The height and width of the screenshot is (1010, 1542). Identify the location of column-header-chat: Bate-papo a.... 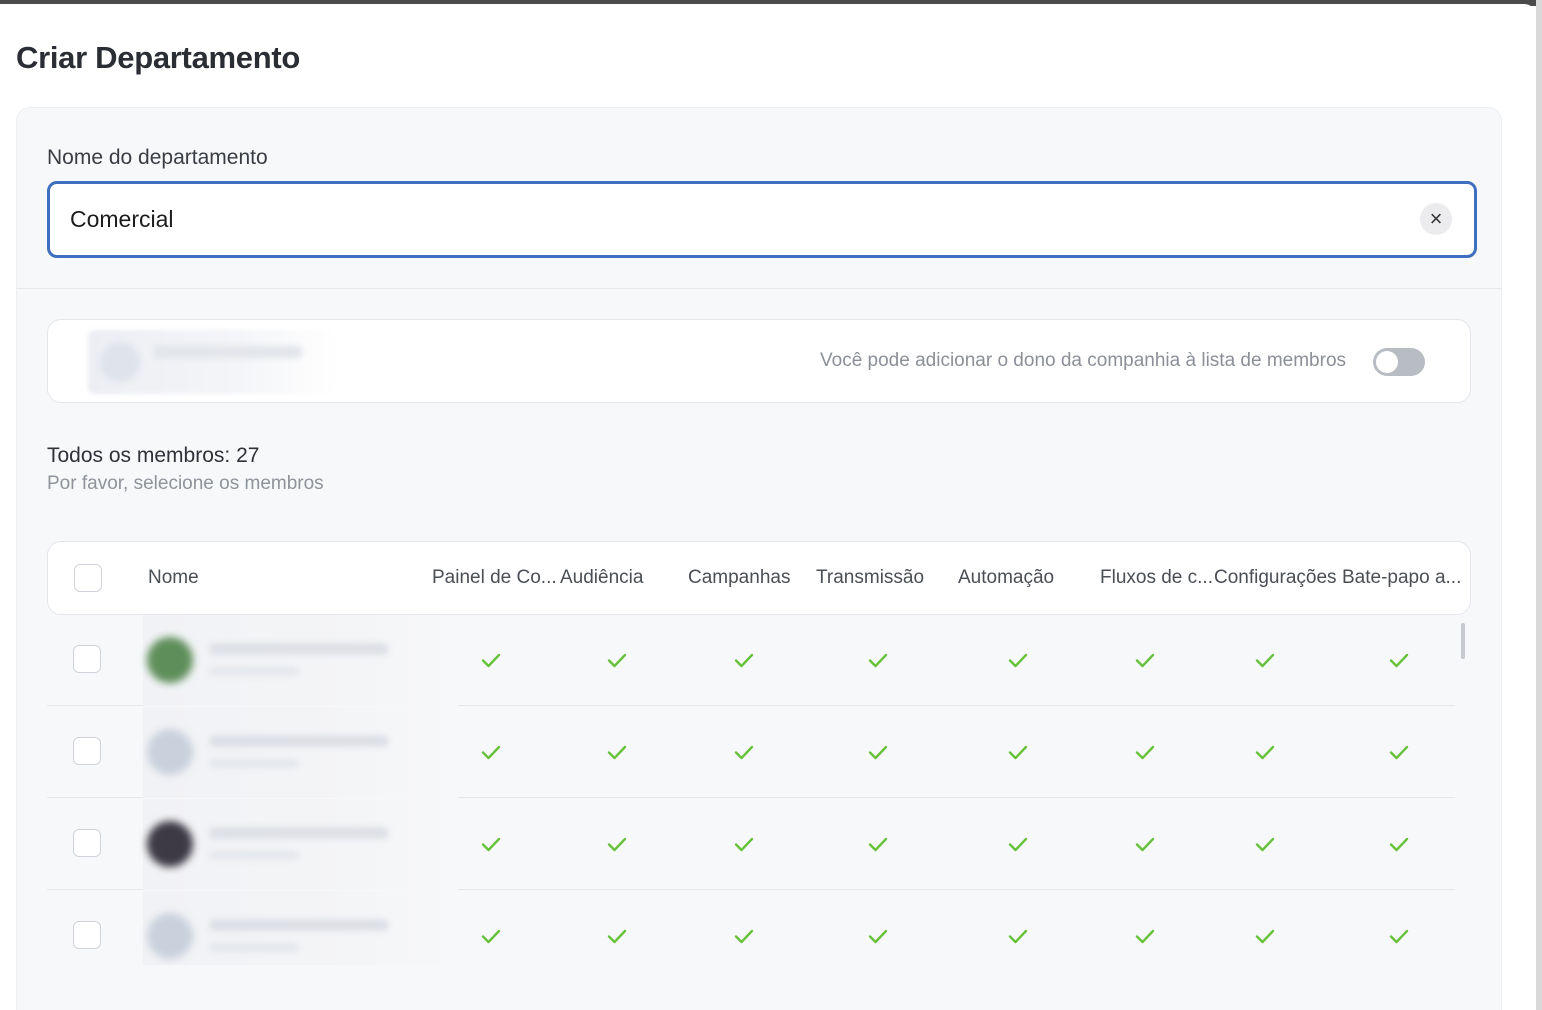
(1404, 578).